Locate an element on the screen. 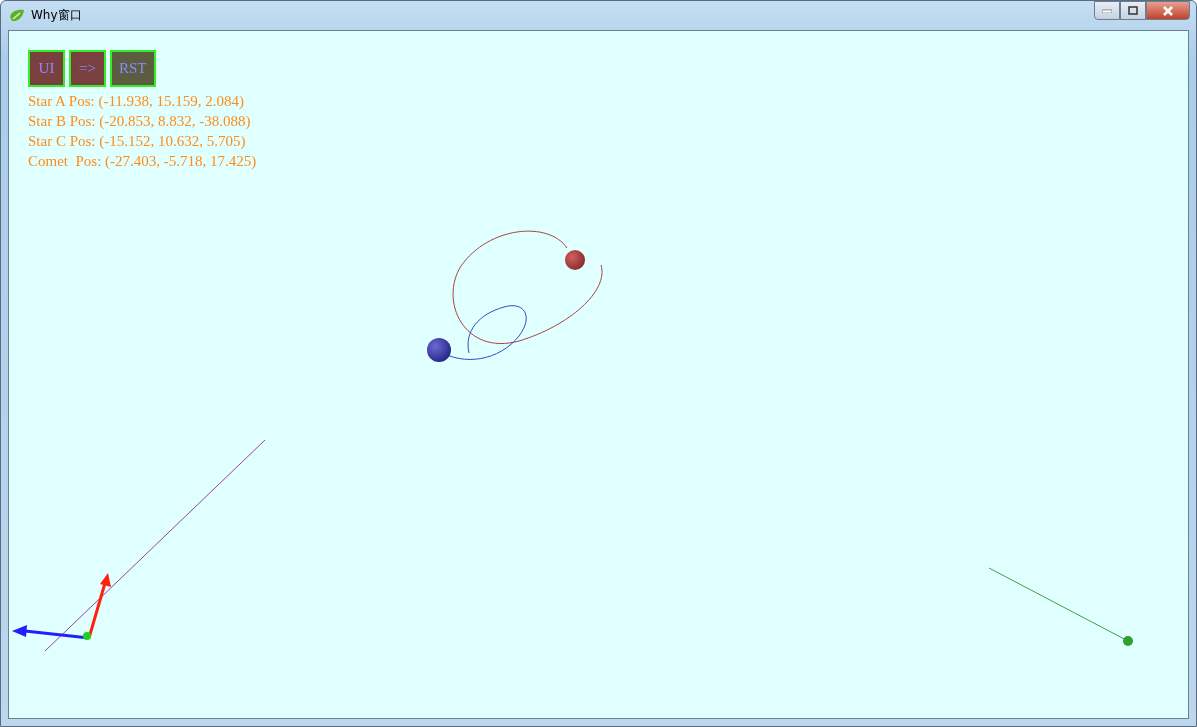 The height and width of the screenshot is (727, 1197). hud-button: UI is located at coordinates (46, 68).